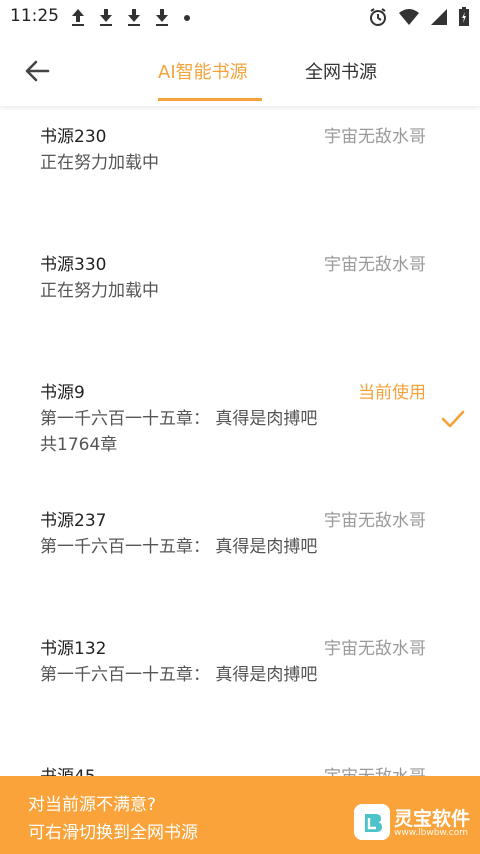  I want to click on source-name: 书源230, so click(73, 137).